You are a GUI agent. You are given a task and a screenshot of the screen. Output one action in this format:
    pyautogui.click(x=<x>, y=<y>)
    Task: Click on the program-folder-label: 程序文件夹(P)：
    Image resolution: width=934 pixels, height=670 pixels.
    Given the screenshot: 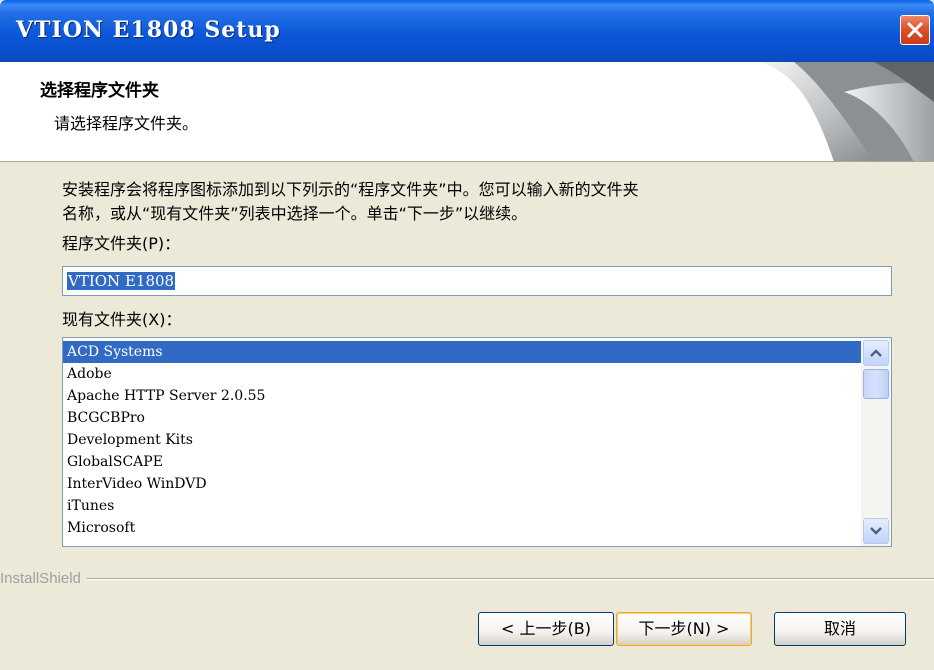 What is the action you would take?
    pyautogui.click(x=121, y=243)
    